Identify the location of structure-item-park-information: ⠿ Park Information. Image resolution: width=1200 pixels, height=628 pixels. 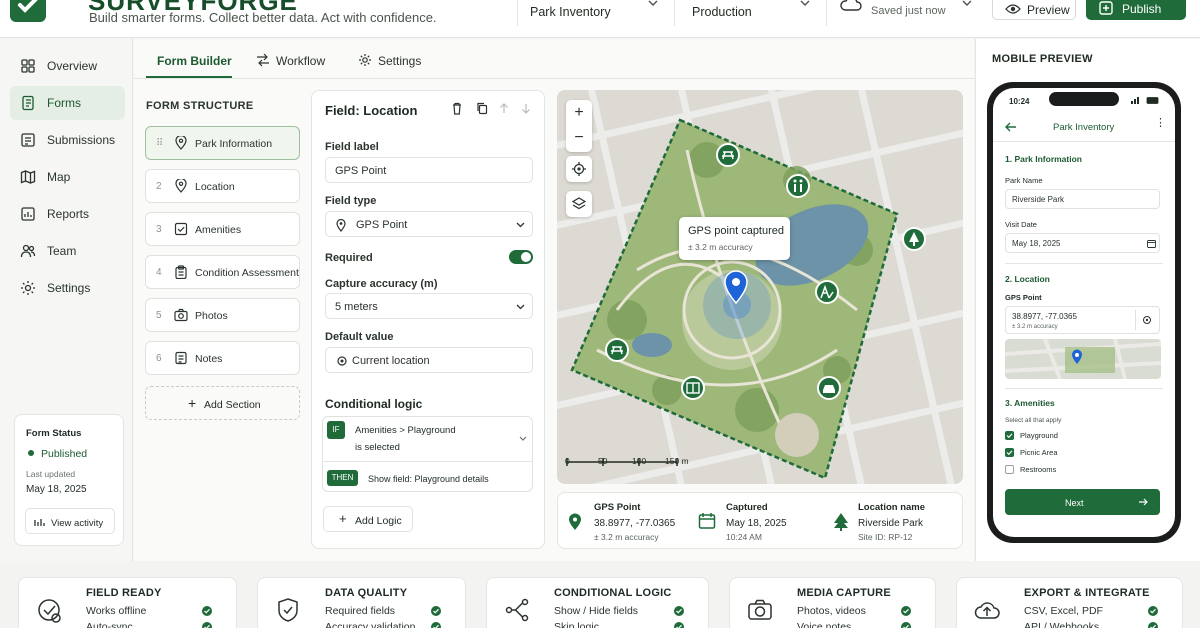
(222, 143).